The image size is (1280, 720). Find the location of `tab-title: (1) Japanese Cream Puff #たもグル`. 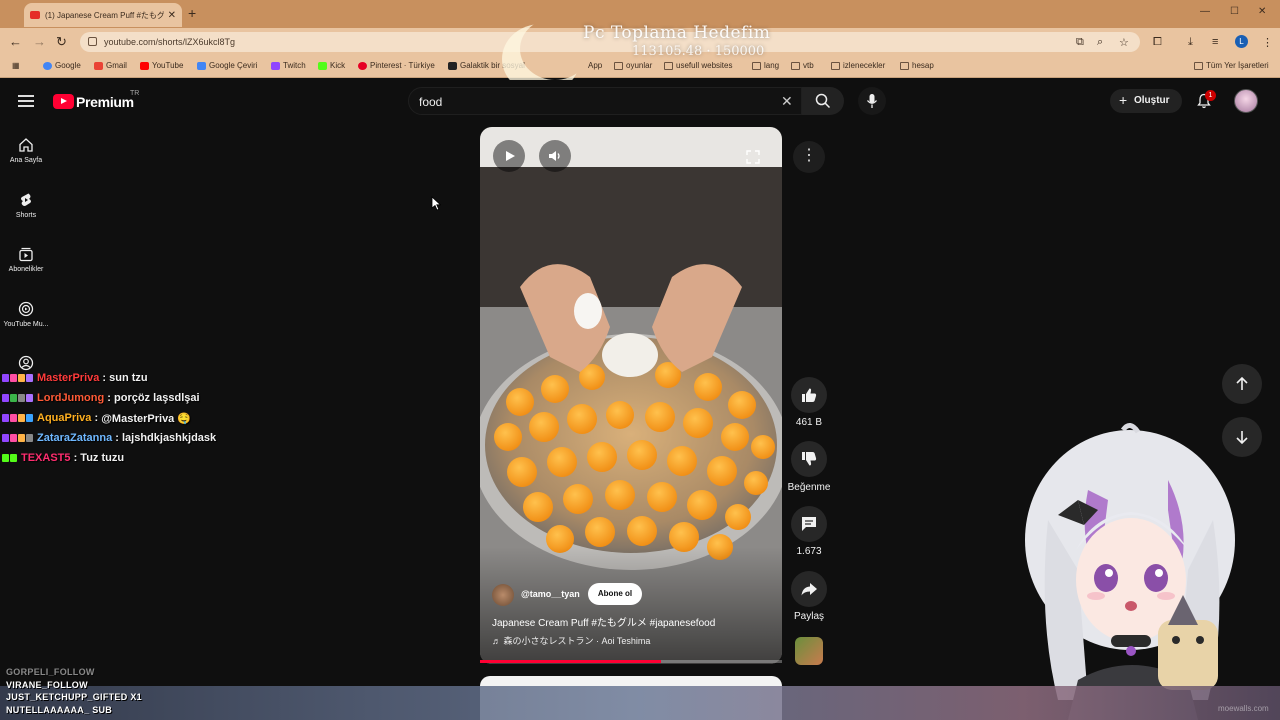

tab-title: (1) Japanese Cream Puff #たもグル is located at coordinates (104, 15).